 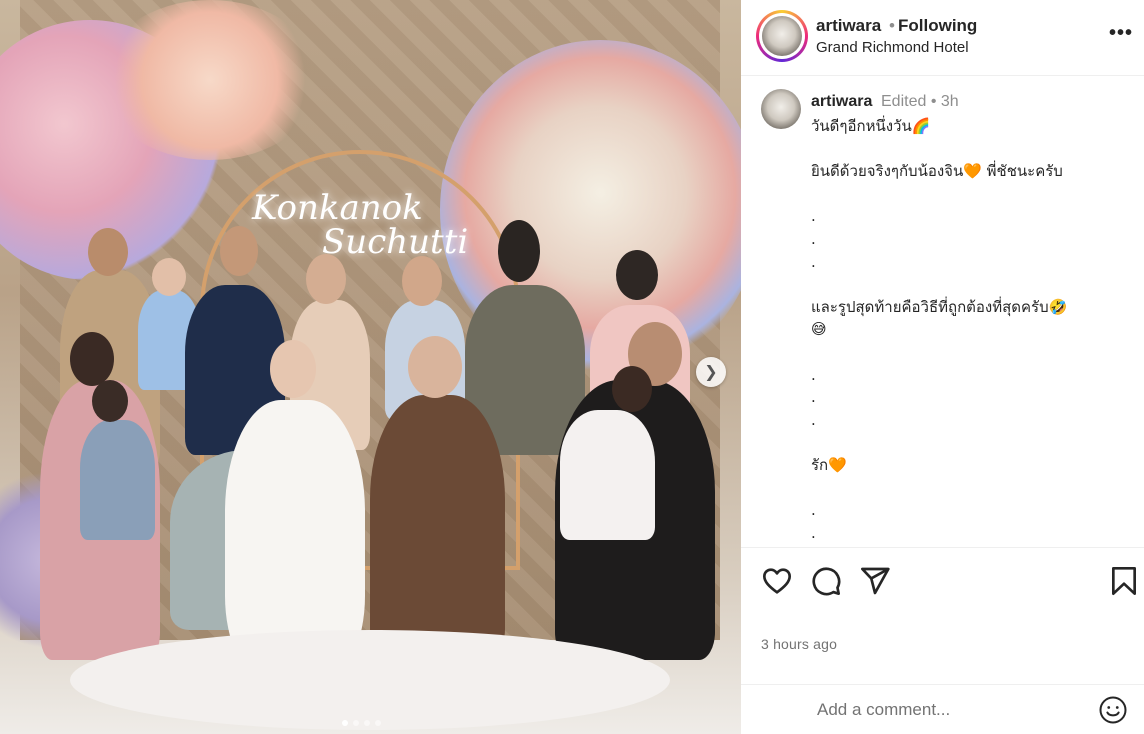 What do you see at coordinates (361, 723) in the screenshot?
I see `carousel-indicator` at bounding box center [361, 723].